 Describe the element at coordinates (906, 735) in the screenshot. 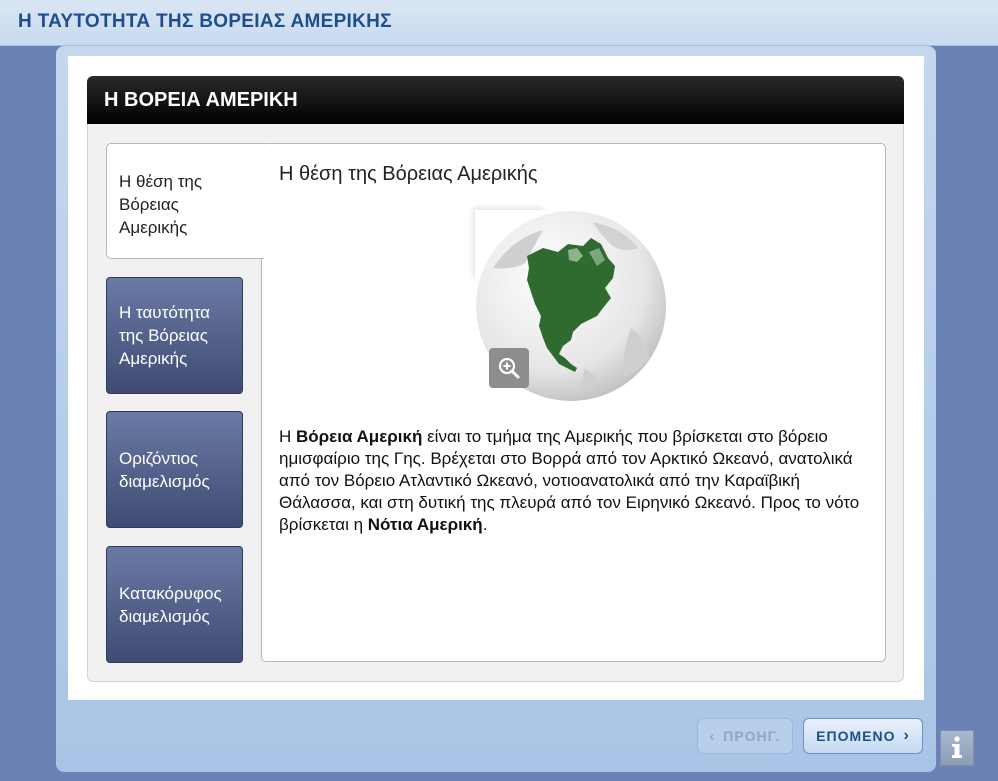

I see `chevron-right-icon: ›` at that location.